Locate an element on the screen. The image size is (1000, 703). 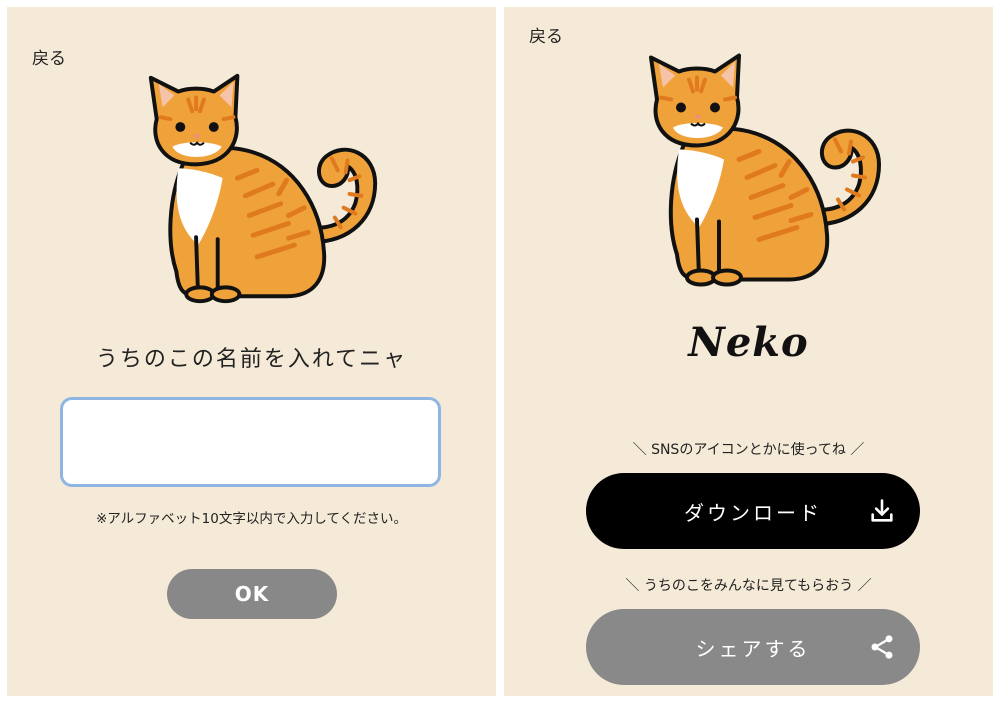
cat-name-input is located at coordinates (250, 442).